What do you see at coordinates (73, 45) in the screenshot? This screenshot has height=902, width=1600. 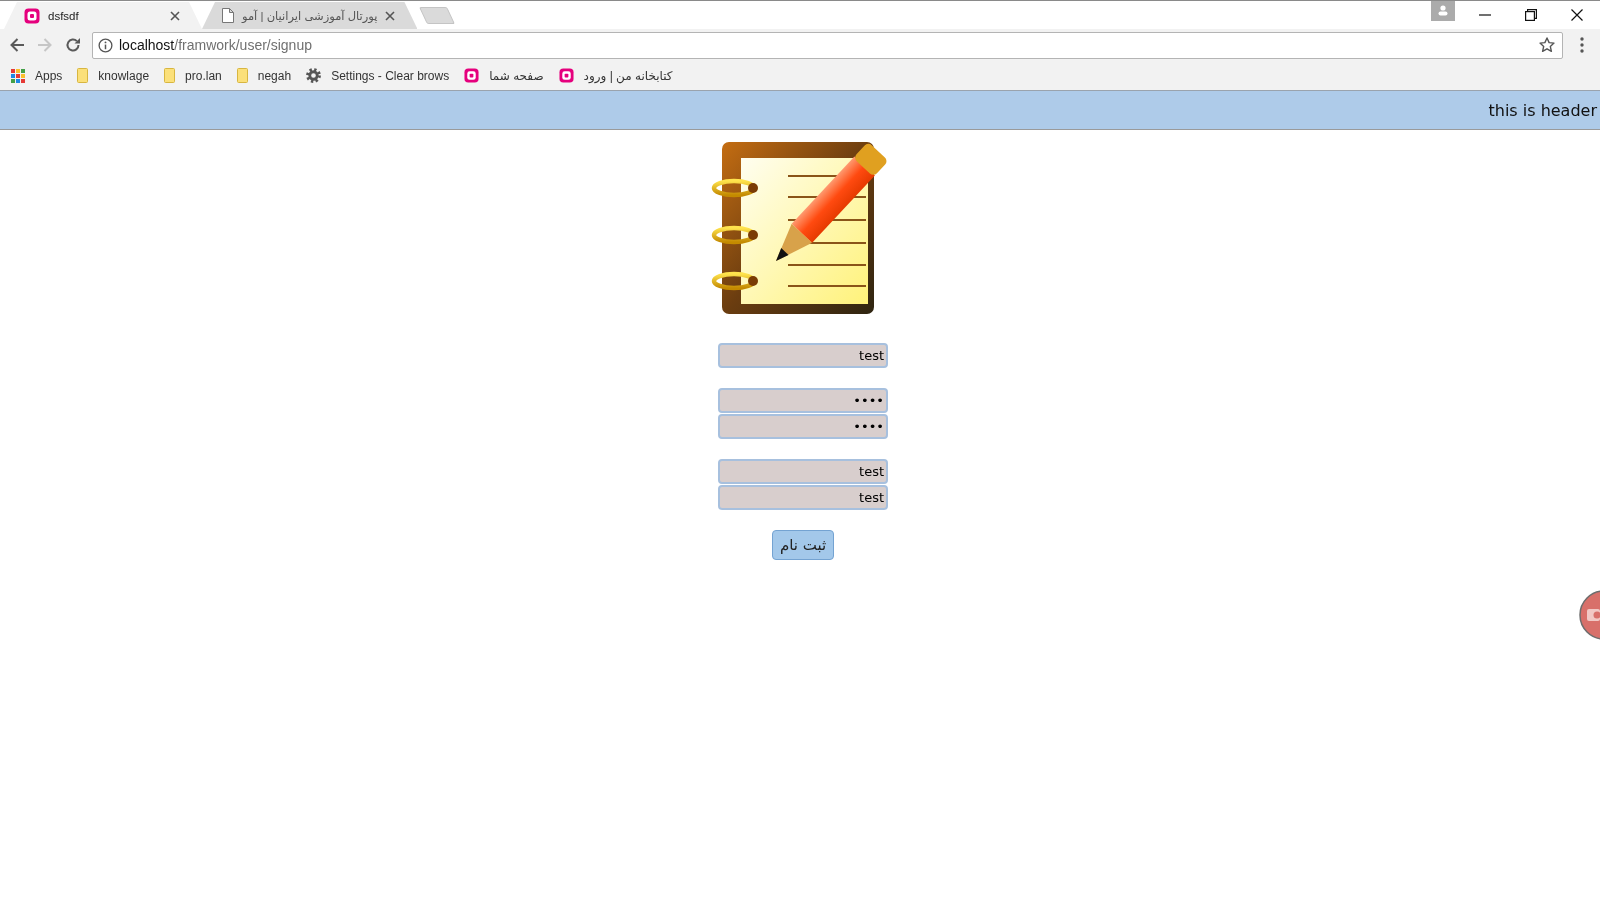 I see `reload-icon` at bounding box center [73, 45].